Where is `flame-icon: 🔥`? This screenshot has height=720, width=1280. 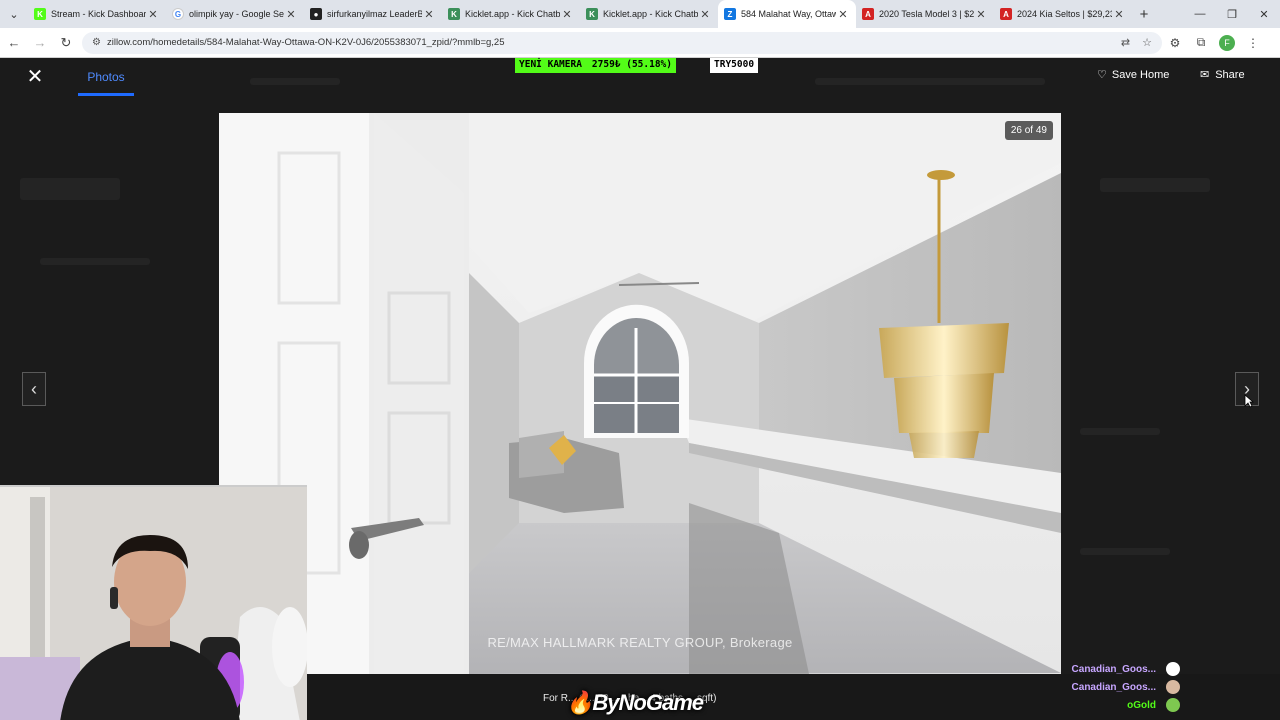
flame-icon: 🔥 is located at coordinates (579, 702).